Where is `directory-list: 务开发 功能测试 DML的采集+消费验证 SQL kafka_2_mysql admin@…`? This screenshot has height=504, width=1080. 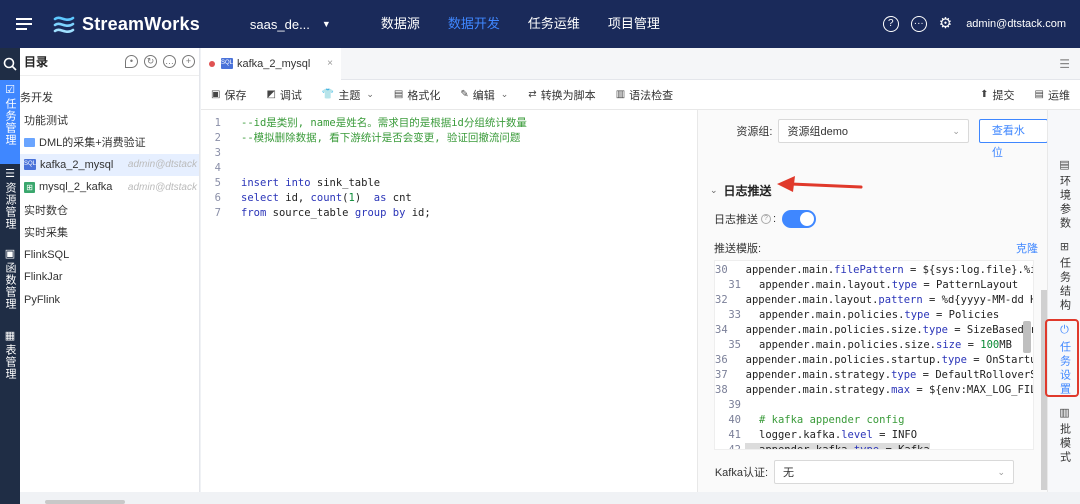 directory-list: 务开发 功能测试 DML的采集+消费验证 SQL kafka_2_mysql admin@… is located at coordinates (109, 193).